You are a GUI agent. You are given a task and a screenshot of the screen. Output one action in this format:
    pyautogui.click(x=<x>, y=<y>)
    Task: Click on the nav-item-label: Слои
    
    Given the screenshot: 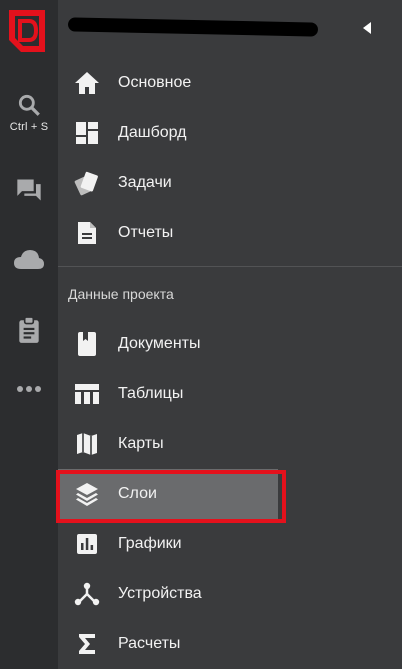 What is the action you would take?
    pyautogui.click(x=137, y=493)
    